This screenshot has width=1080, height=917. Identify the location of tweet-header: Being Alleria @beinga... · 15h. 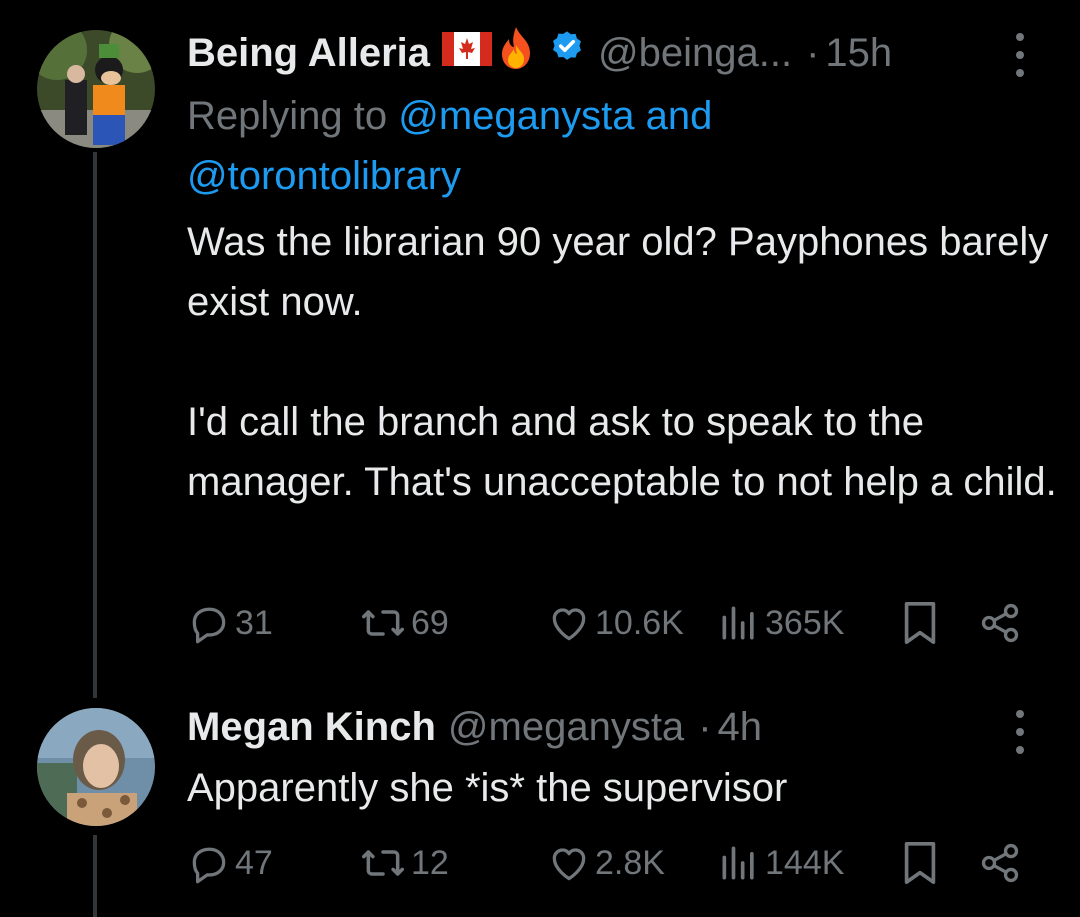
(539, 53).